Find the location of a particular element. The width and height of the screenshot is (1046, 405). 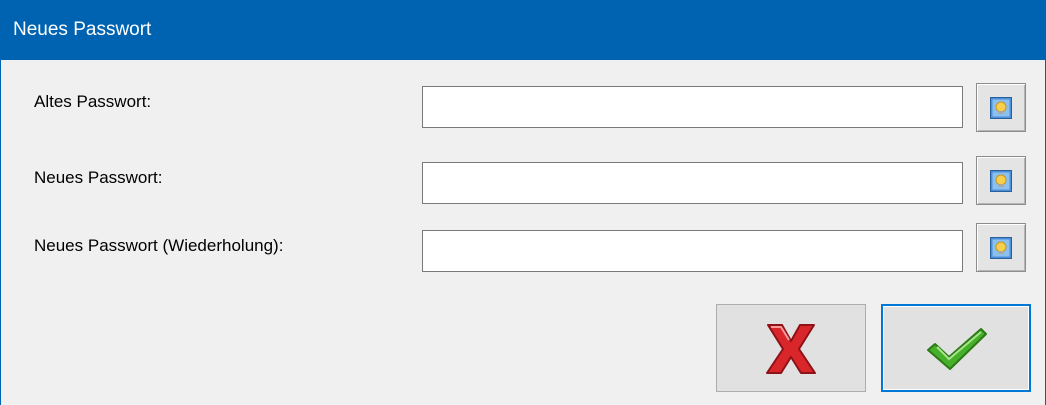

cancel-button is located at coordinates (791, 348).